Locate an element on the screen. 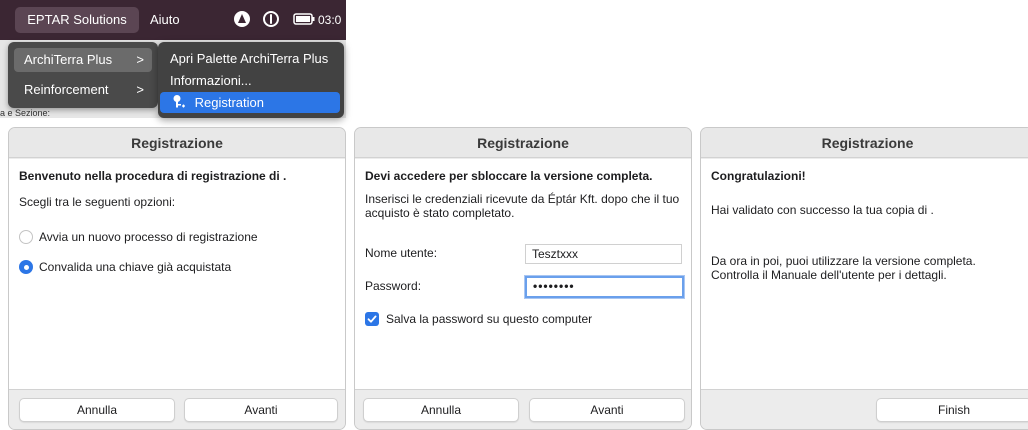  submenu-item-label: Registration is located at coordinates (229, 102).